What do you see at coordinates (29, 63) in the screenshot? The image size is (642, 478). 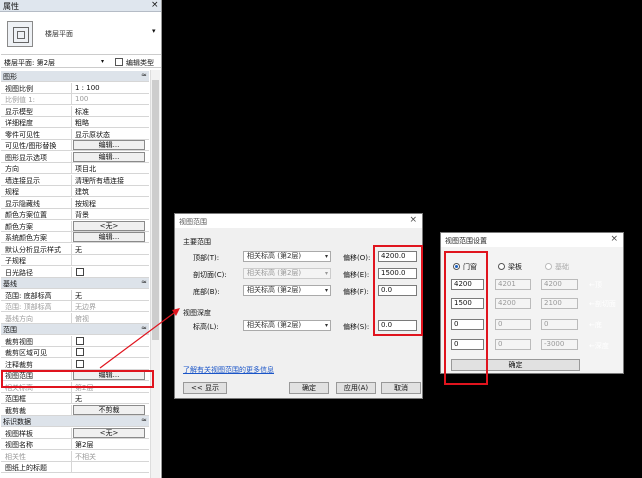 I see `instance-filter-select: 楼层平面: 第2层` at bounding box center [29, 63].